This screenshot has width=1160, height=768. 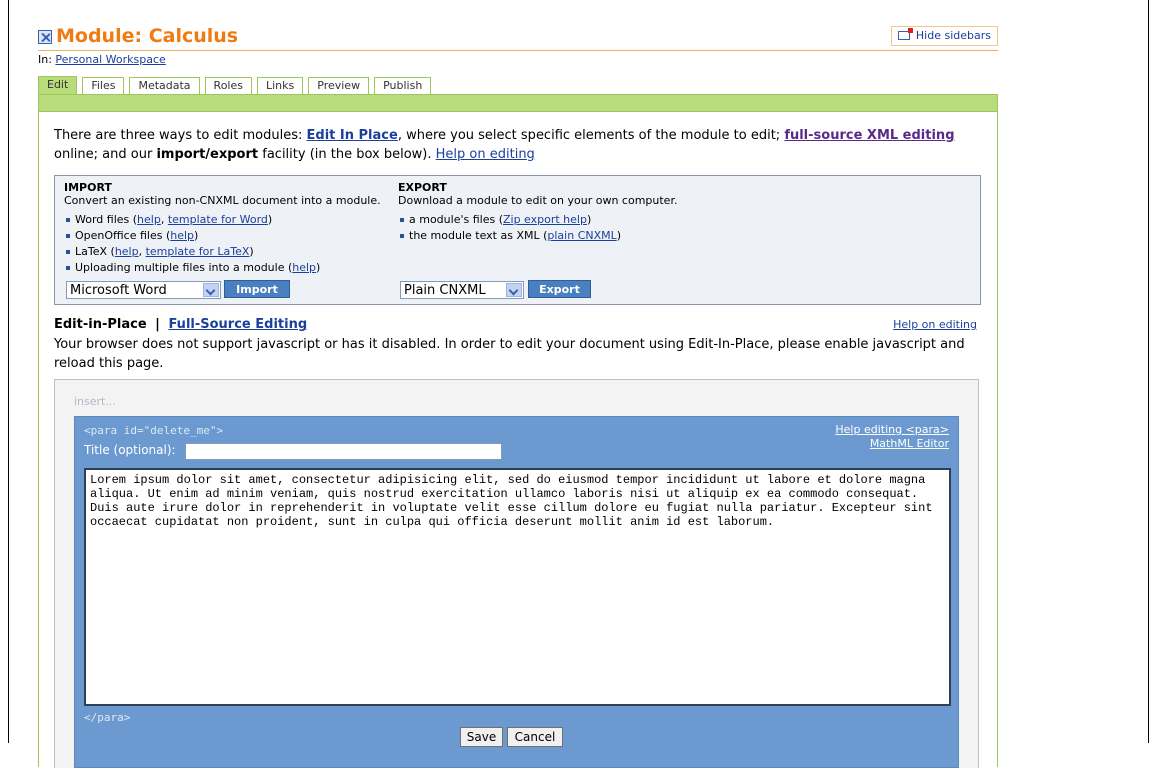 What do you see at coordinates (45, 59) in the screenshot?
I see `breadcrumb-prefix: In:` at bounding box center [45, 59].